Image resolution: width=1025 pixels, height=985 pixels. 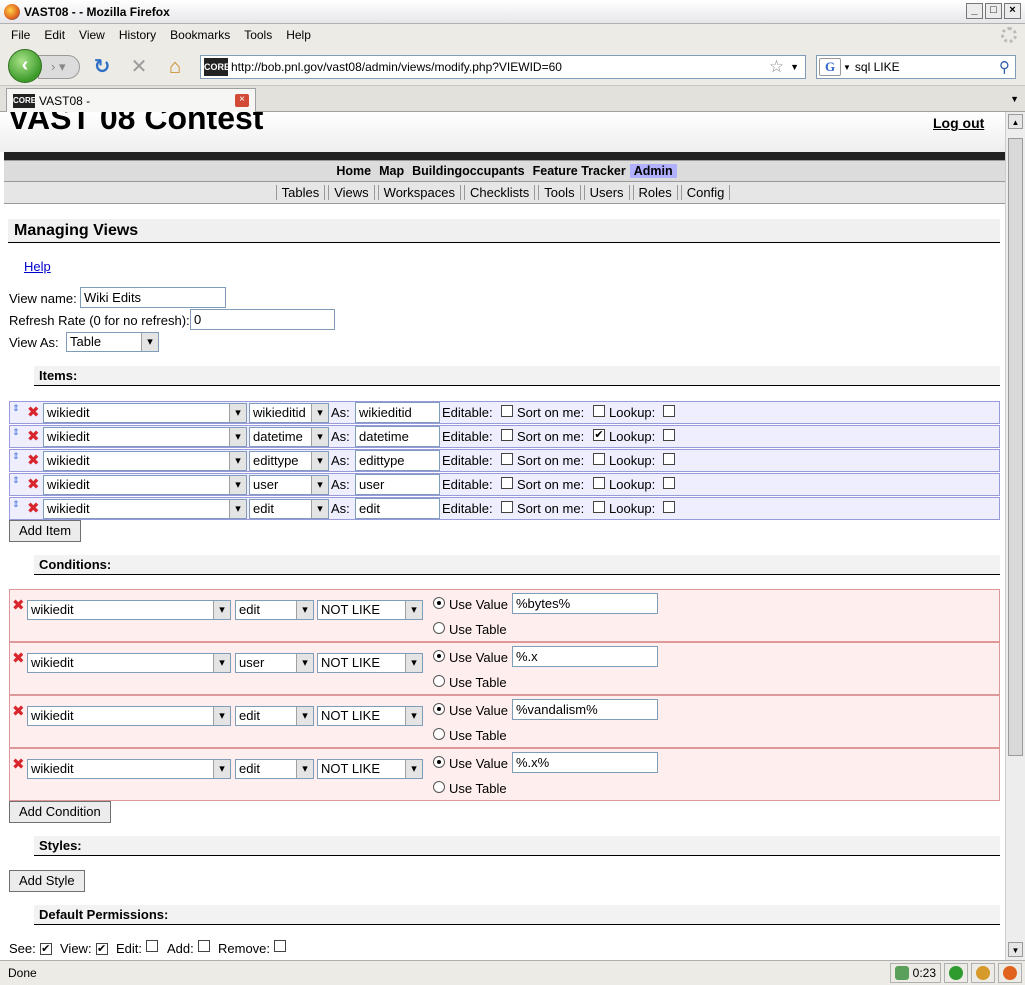 I want to click on logout-link: Log out, so click(x=958, y=123).